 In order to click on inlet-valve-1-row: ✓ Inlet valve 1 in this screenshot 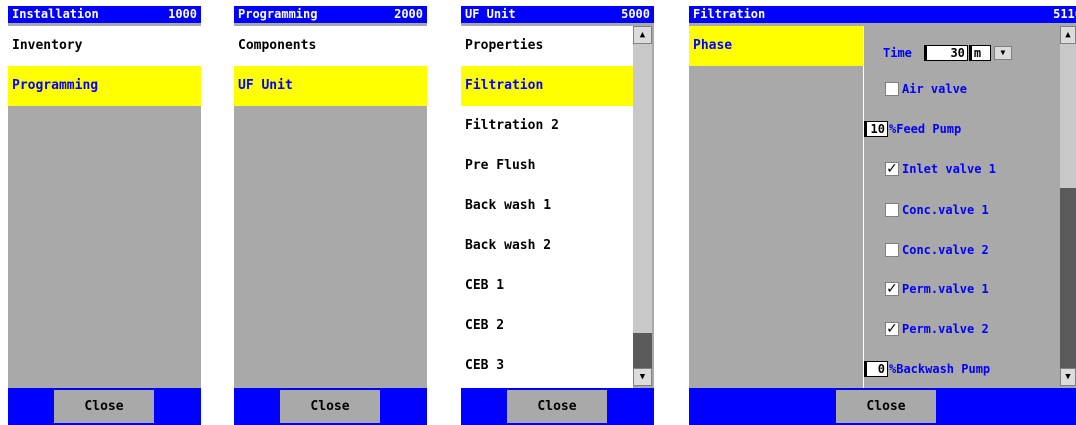, I will do `click(940, 169)`.